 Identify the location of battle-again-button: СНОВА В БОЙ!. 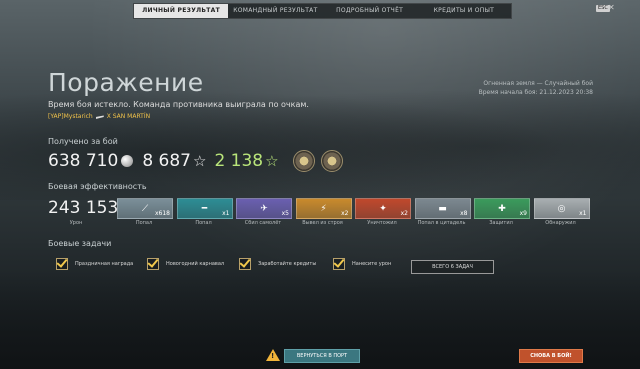
(551, 356).